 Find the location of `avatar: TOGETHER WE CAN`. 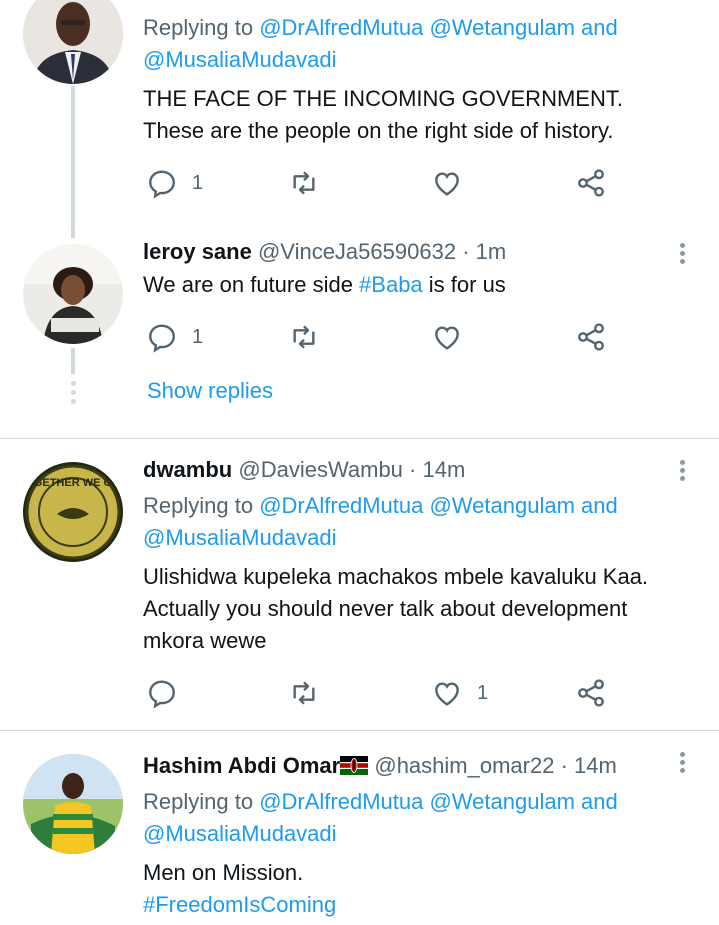

avatar: TOGETHER WE CAN is located at coordinates (73, 512).